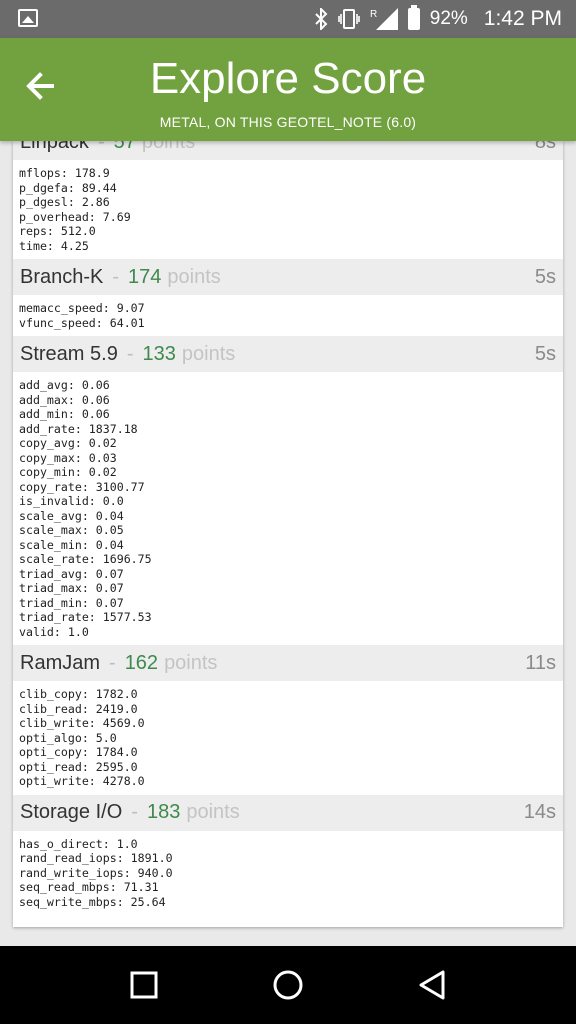 The image size is (576, 1024). I want to click on section-score: 174, so click(145, 276).